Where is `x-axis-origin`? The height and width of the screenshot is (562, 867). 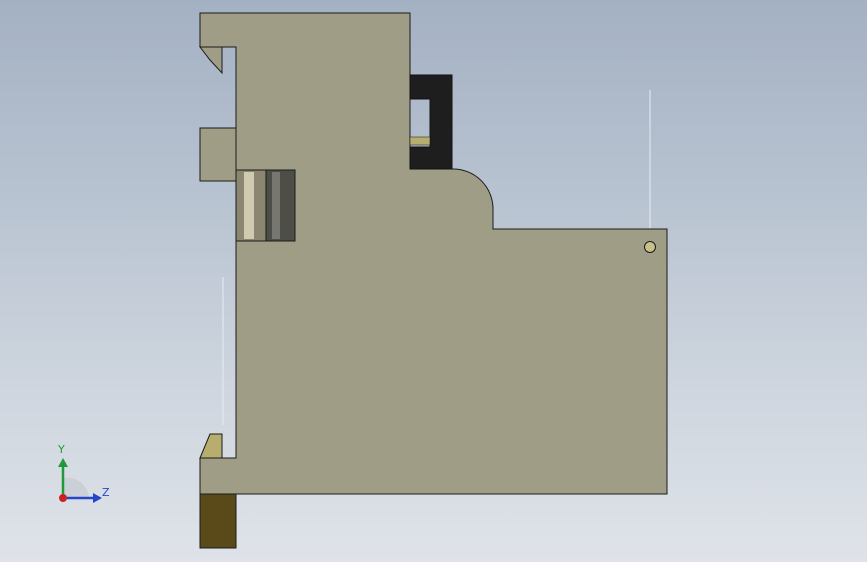
x-axis-origin is located at coordinates (63, 498).